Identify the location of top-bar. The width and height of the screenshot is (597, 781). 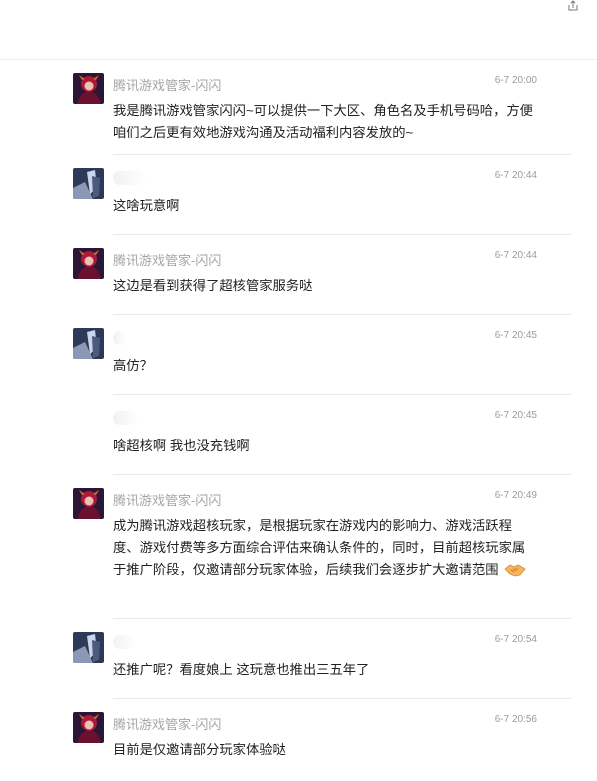
(298, 30).